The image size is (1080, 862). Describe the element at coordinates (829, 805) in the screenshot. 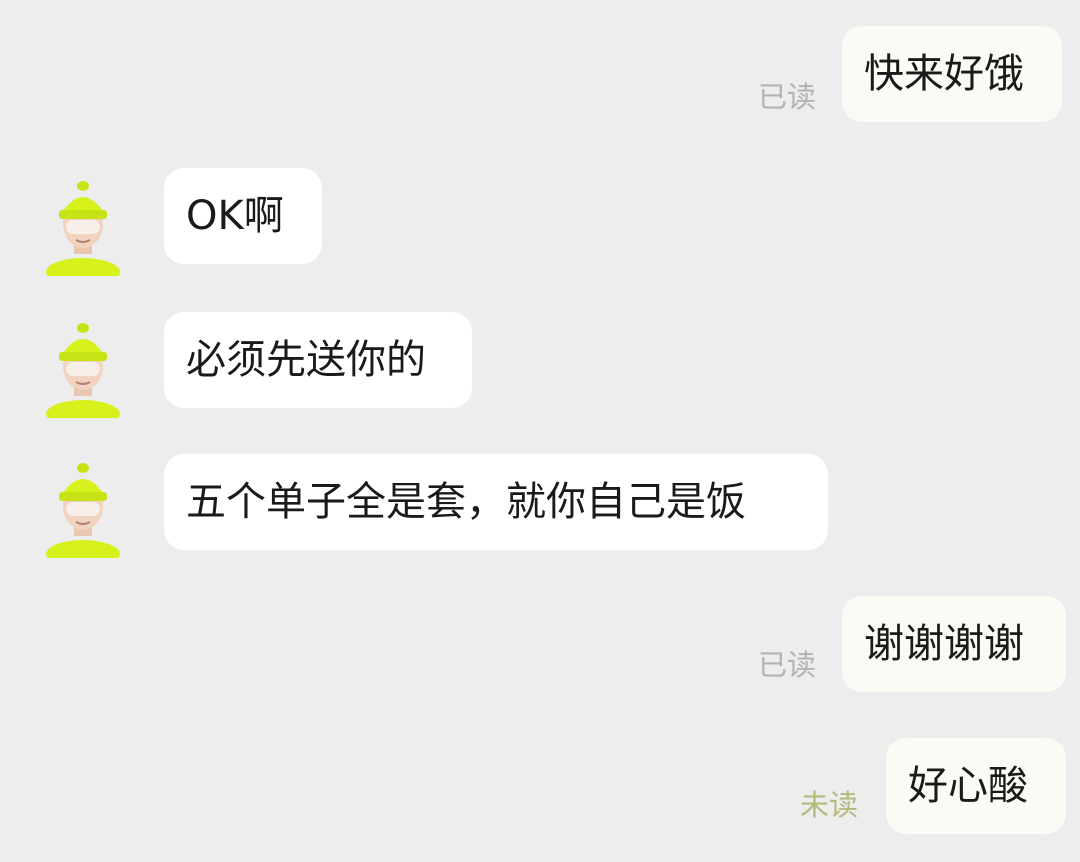

I see `unread-status: 未读` at that location.